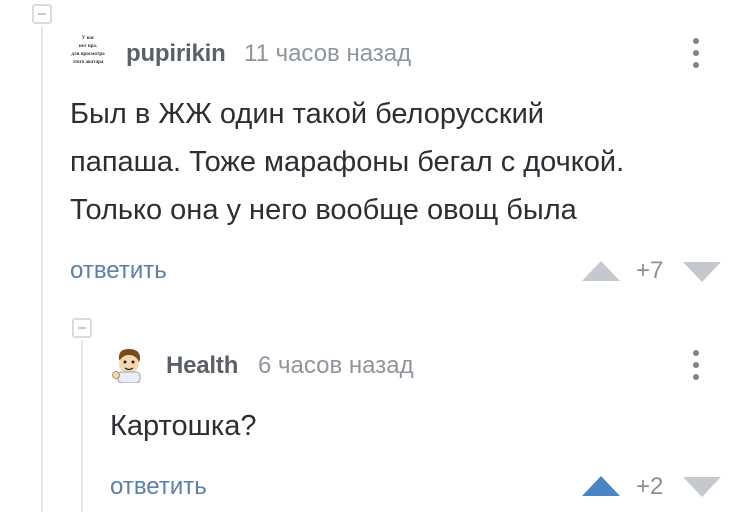 Image resolution: width=750 pixels, height=512 pixels. I want to click on svg-text: У нас, so click(88, 38).